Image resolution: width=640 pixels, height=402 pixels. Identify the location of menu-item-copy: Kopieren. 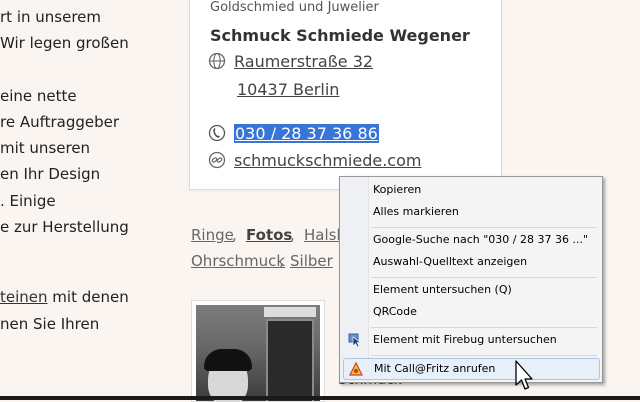
(470, 190).